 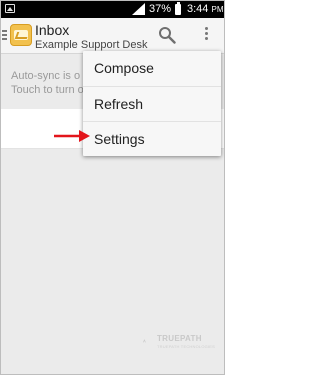 What do you see at coordinates (206, 35) in the screenshot?
I see `overflow-menu-icon` at bounding box center [206, 35].